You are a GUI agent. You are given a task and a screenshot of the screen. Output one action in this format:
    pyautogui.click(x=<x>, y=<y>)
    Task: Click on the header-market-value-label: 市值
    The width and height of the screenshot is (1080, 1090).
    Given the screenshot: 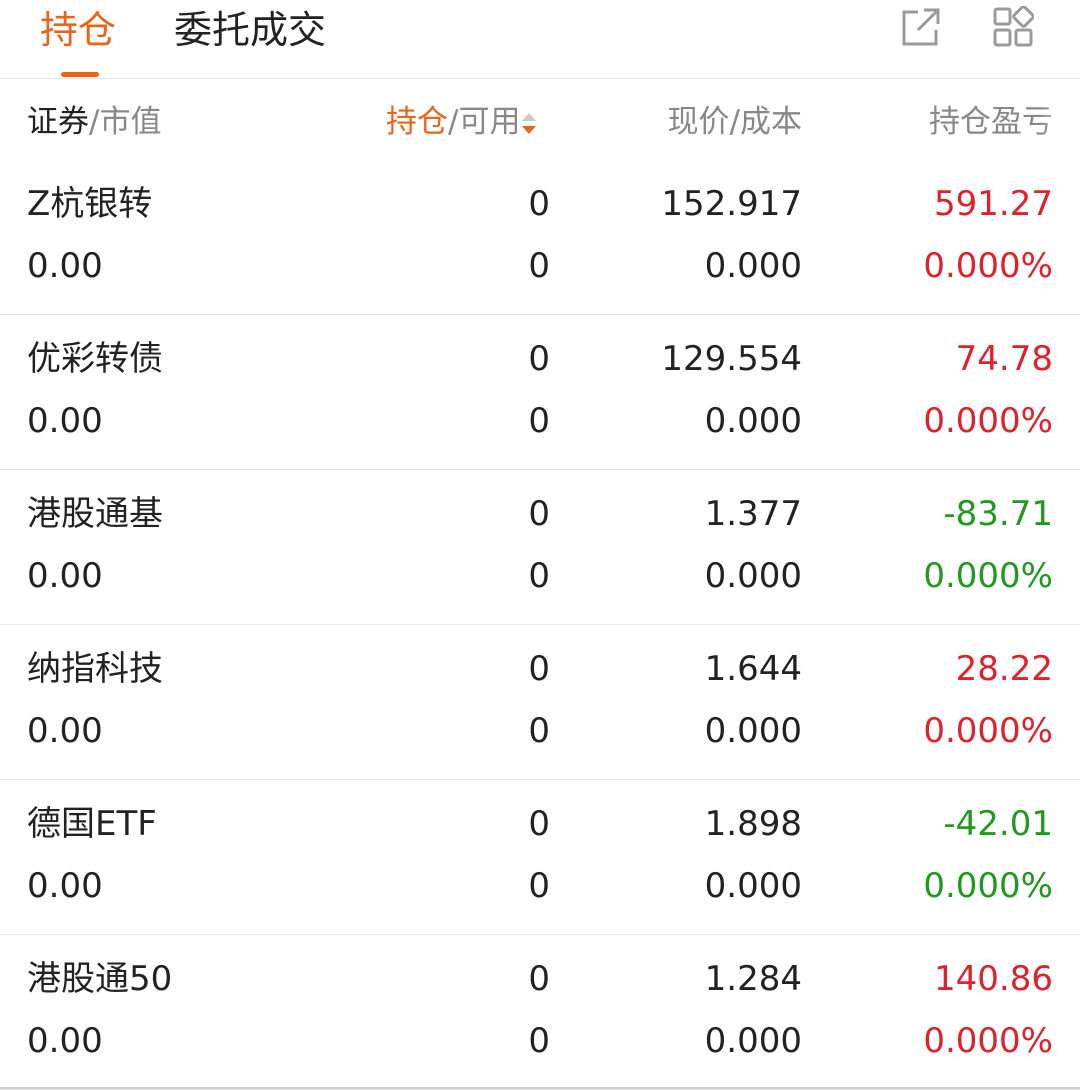 What is the action you would take?
    pyautogui.click(x=130, y=122)
    